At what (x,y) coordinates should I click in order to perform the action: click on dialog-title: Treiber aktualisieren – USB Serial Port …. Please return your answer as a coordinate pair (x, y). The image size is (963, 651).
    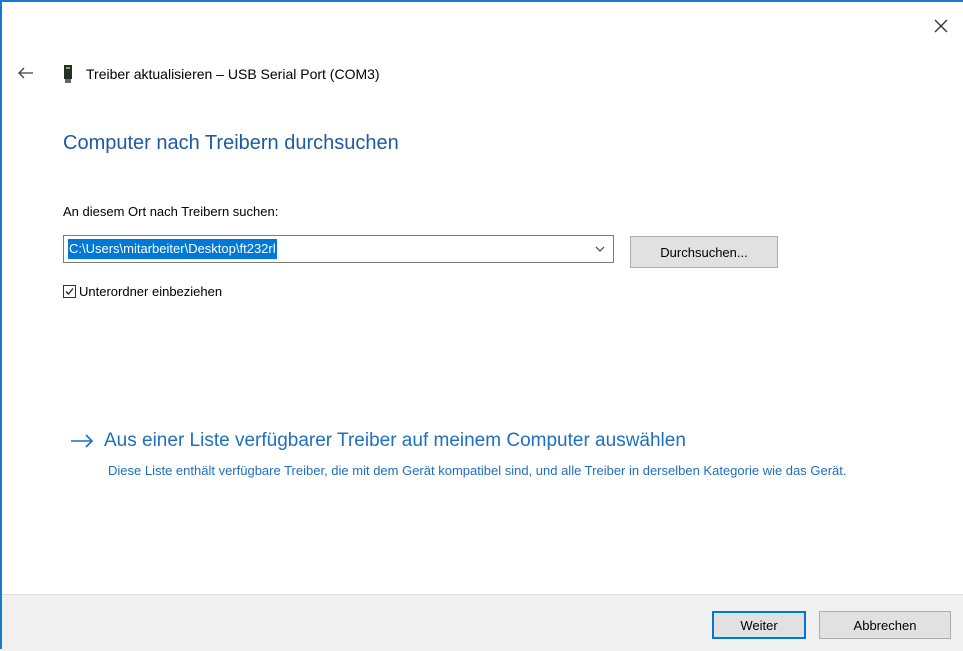
    Looking at the image, I should click on (233, 74).